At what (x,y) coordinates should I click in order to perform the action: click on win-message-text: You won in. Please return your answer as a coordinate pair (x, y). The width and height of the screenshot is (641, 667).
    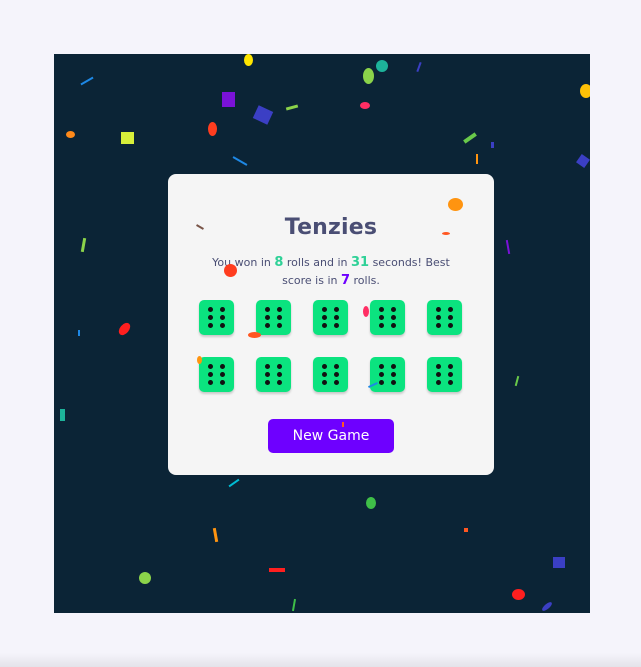
    Looking at the image, I should click on (243, 262).